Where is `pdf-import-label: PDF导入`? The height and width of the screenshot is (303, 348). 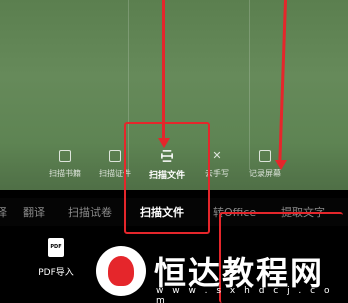 pdf-import-label: PDF导入 is located at coordinates (56, 273).